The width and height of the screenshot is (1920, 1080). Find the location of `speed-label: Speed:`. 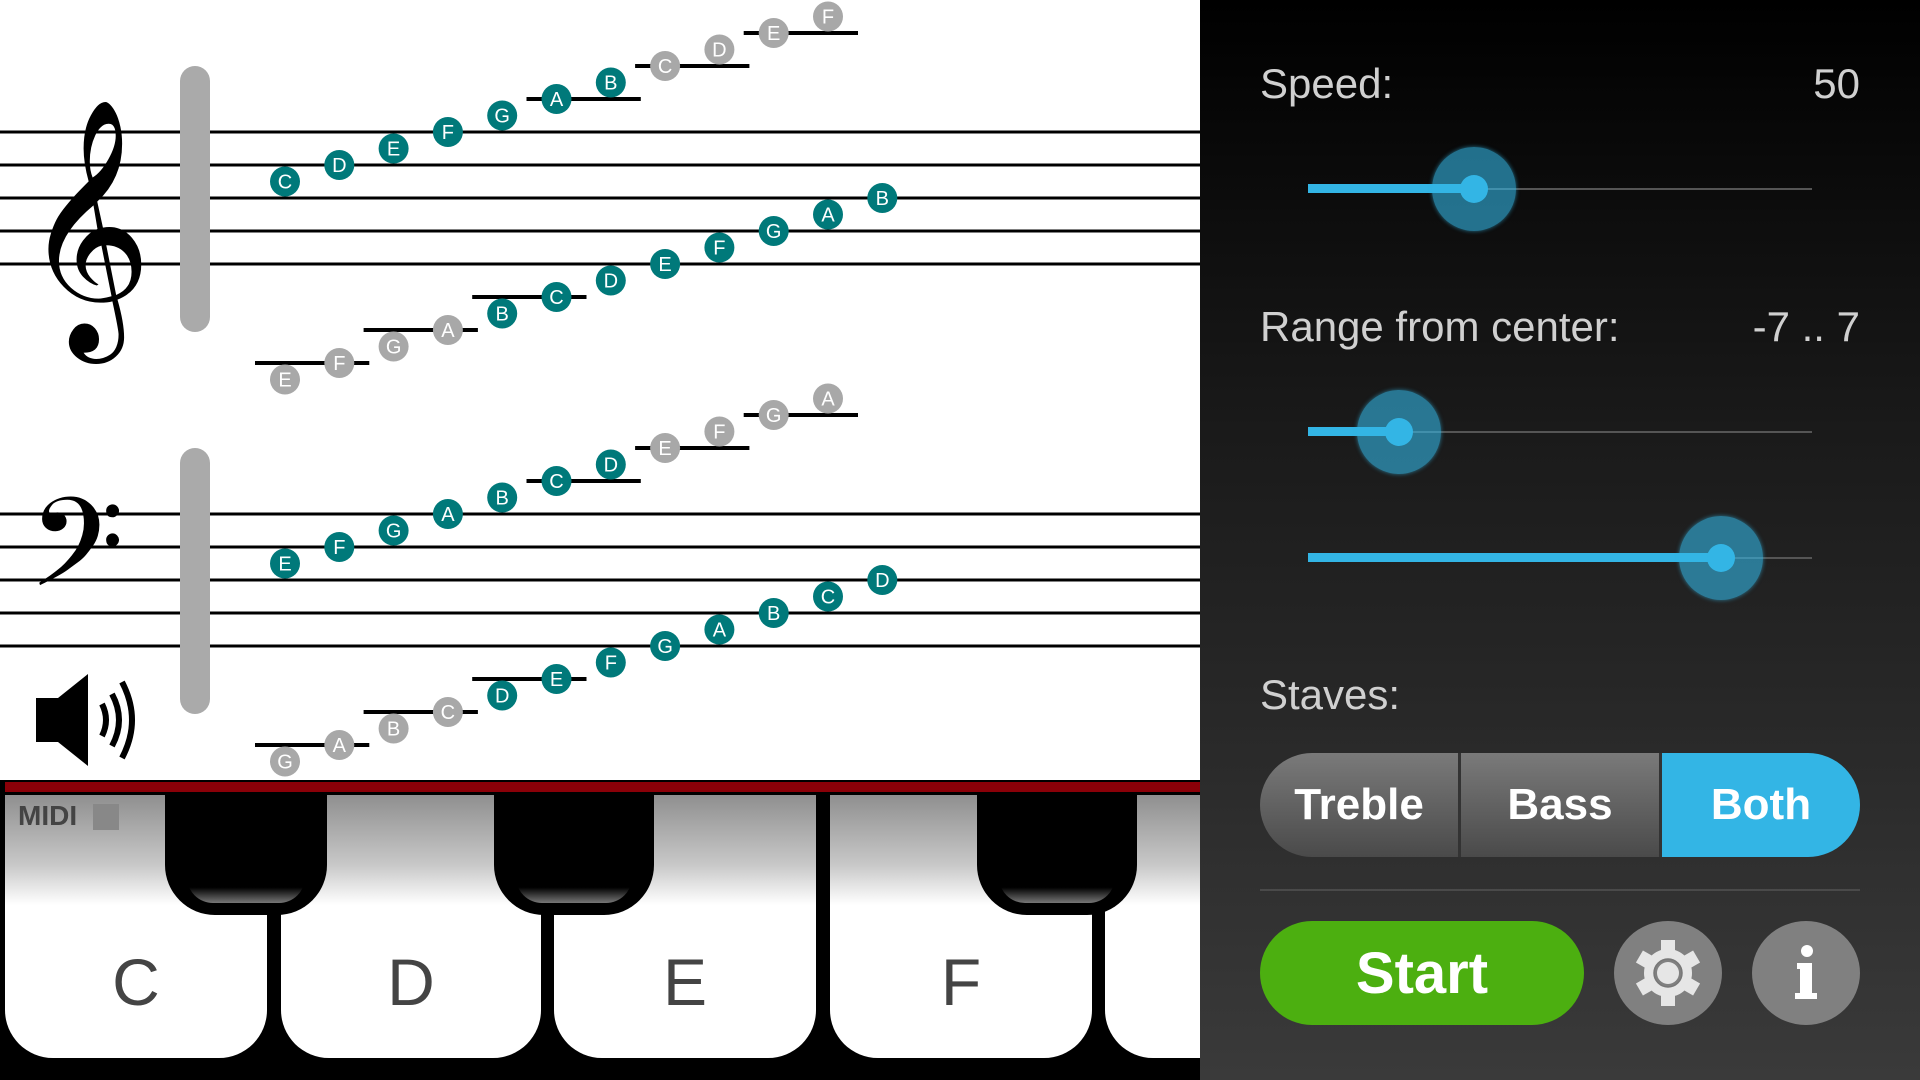

speed-label: Speed: is located at coordinates (1327, 83).